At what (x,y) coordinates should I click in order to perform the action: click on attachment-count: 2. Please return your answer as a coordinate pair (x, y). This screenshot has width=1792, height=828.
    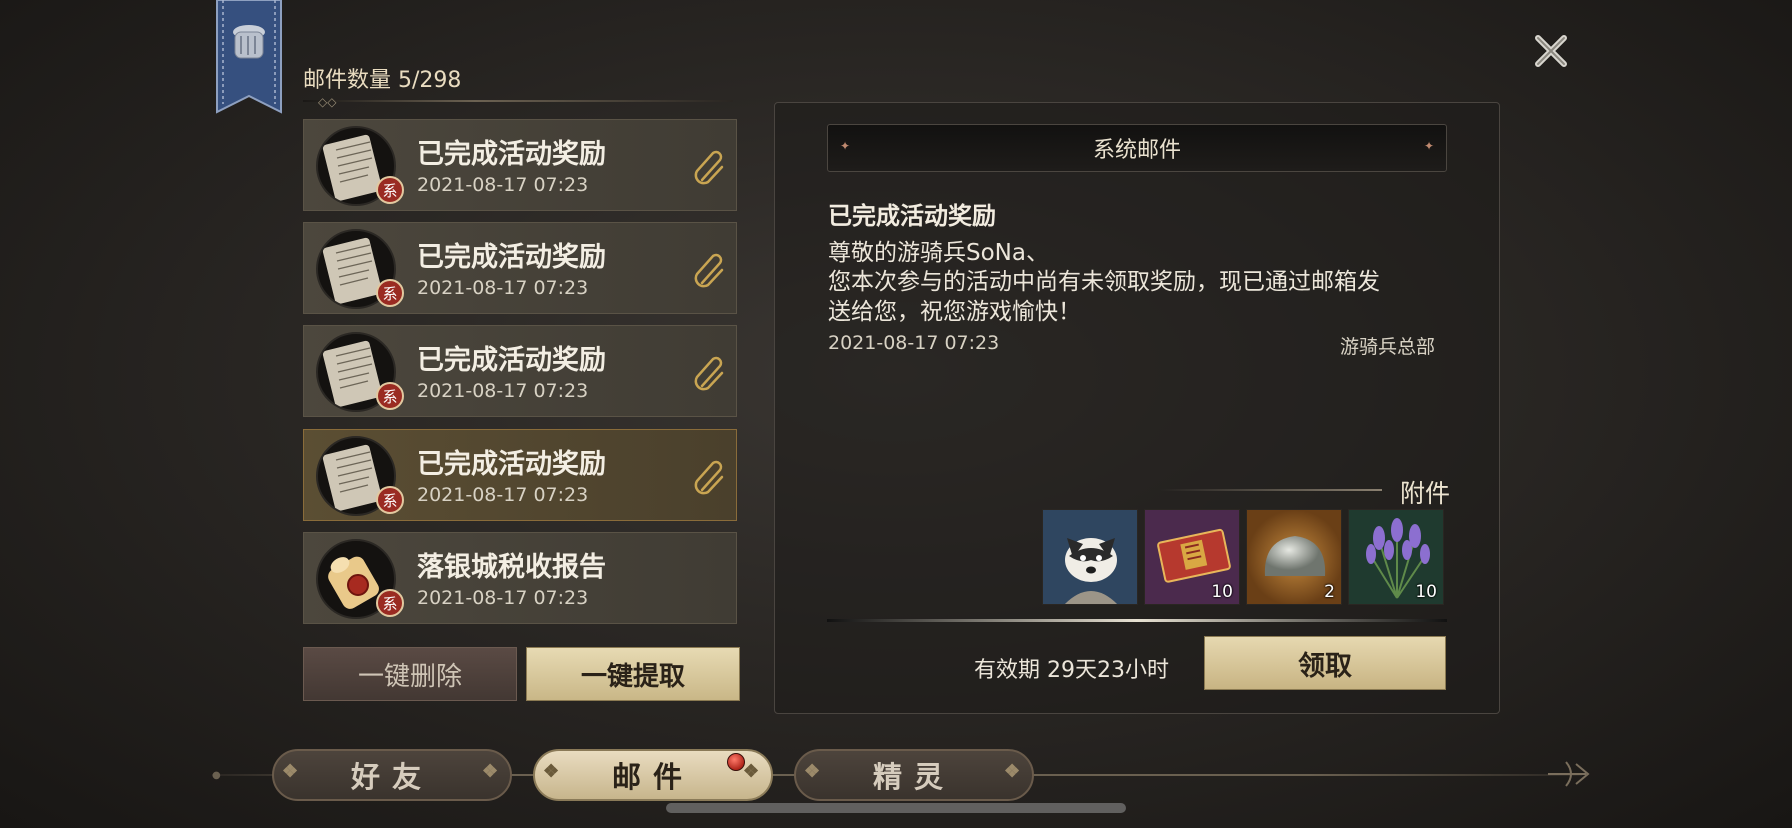
    Looking at the image, I should click on (1329, 592).